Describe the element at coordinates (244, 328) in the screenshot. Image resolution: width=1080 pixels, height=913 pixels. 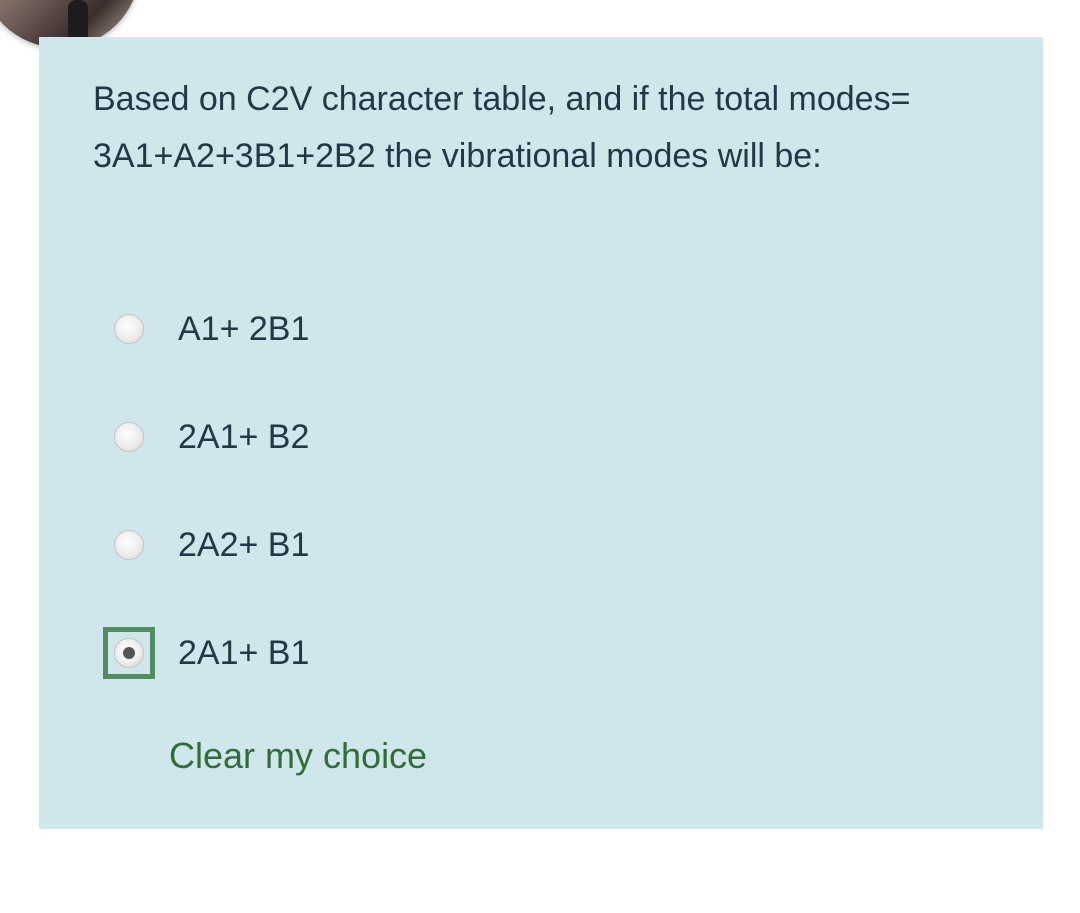
I see `answer-label-1: A1+ 2B1` at that location.